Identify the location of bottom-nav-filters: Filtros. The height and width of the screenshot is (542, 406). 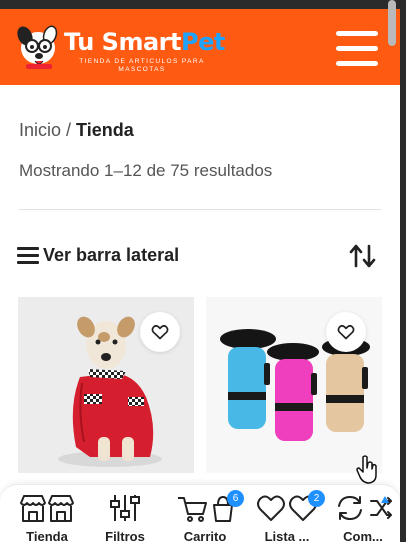
(125, 516).